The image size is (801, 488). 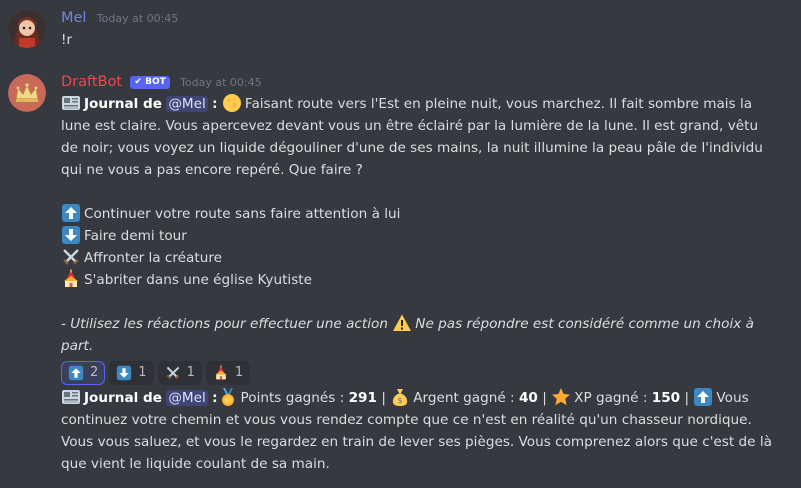 I want to click on reaction-count: 2, so click(x=94, y=372).